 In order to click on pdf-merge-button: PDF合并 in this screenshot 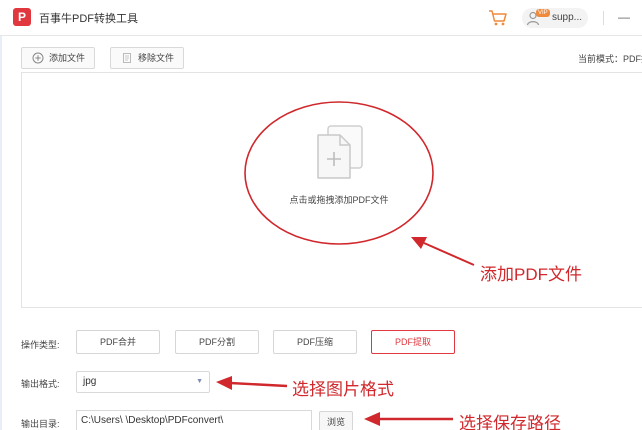, I will do `click(118, 342)`.